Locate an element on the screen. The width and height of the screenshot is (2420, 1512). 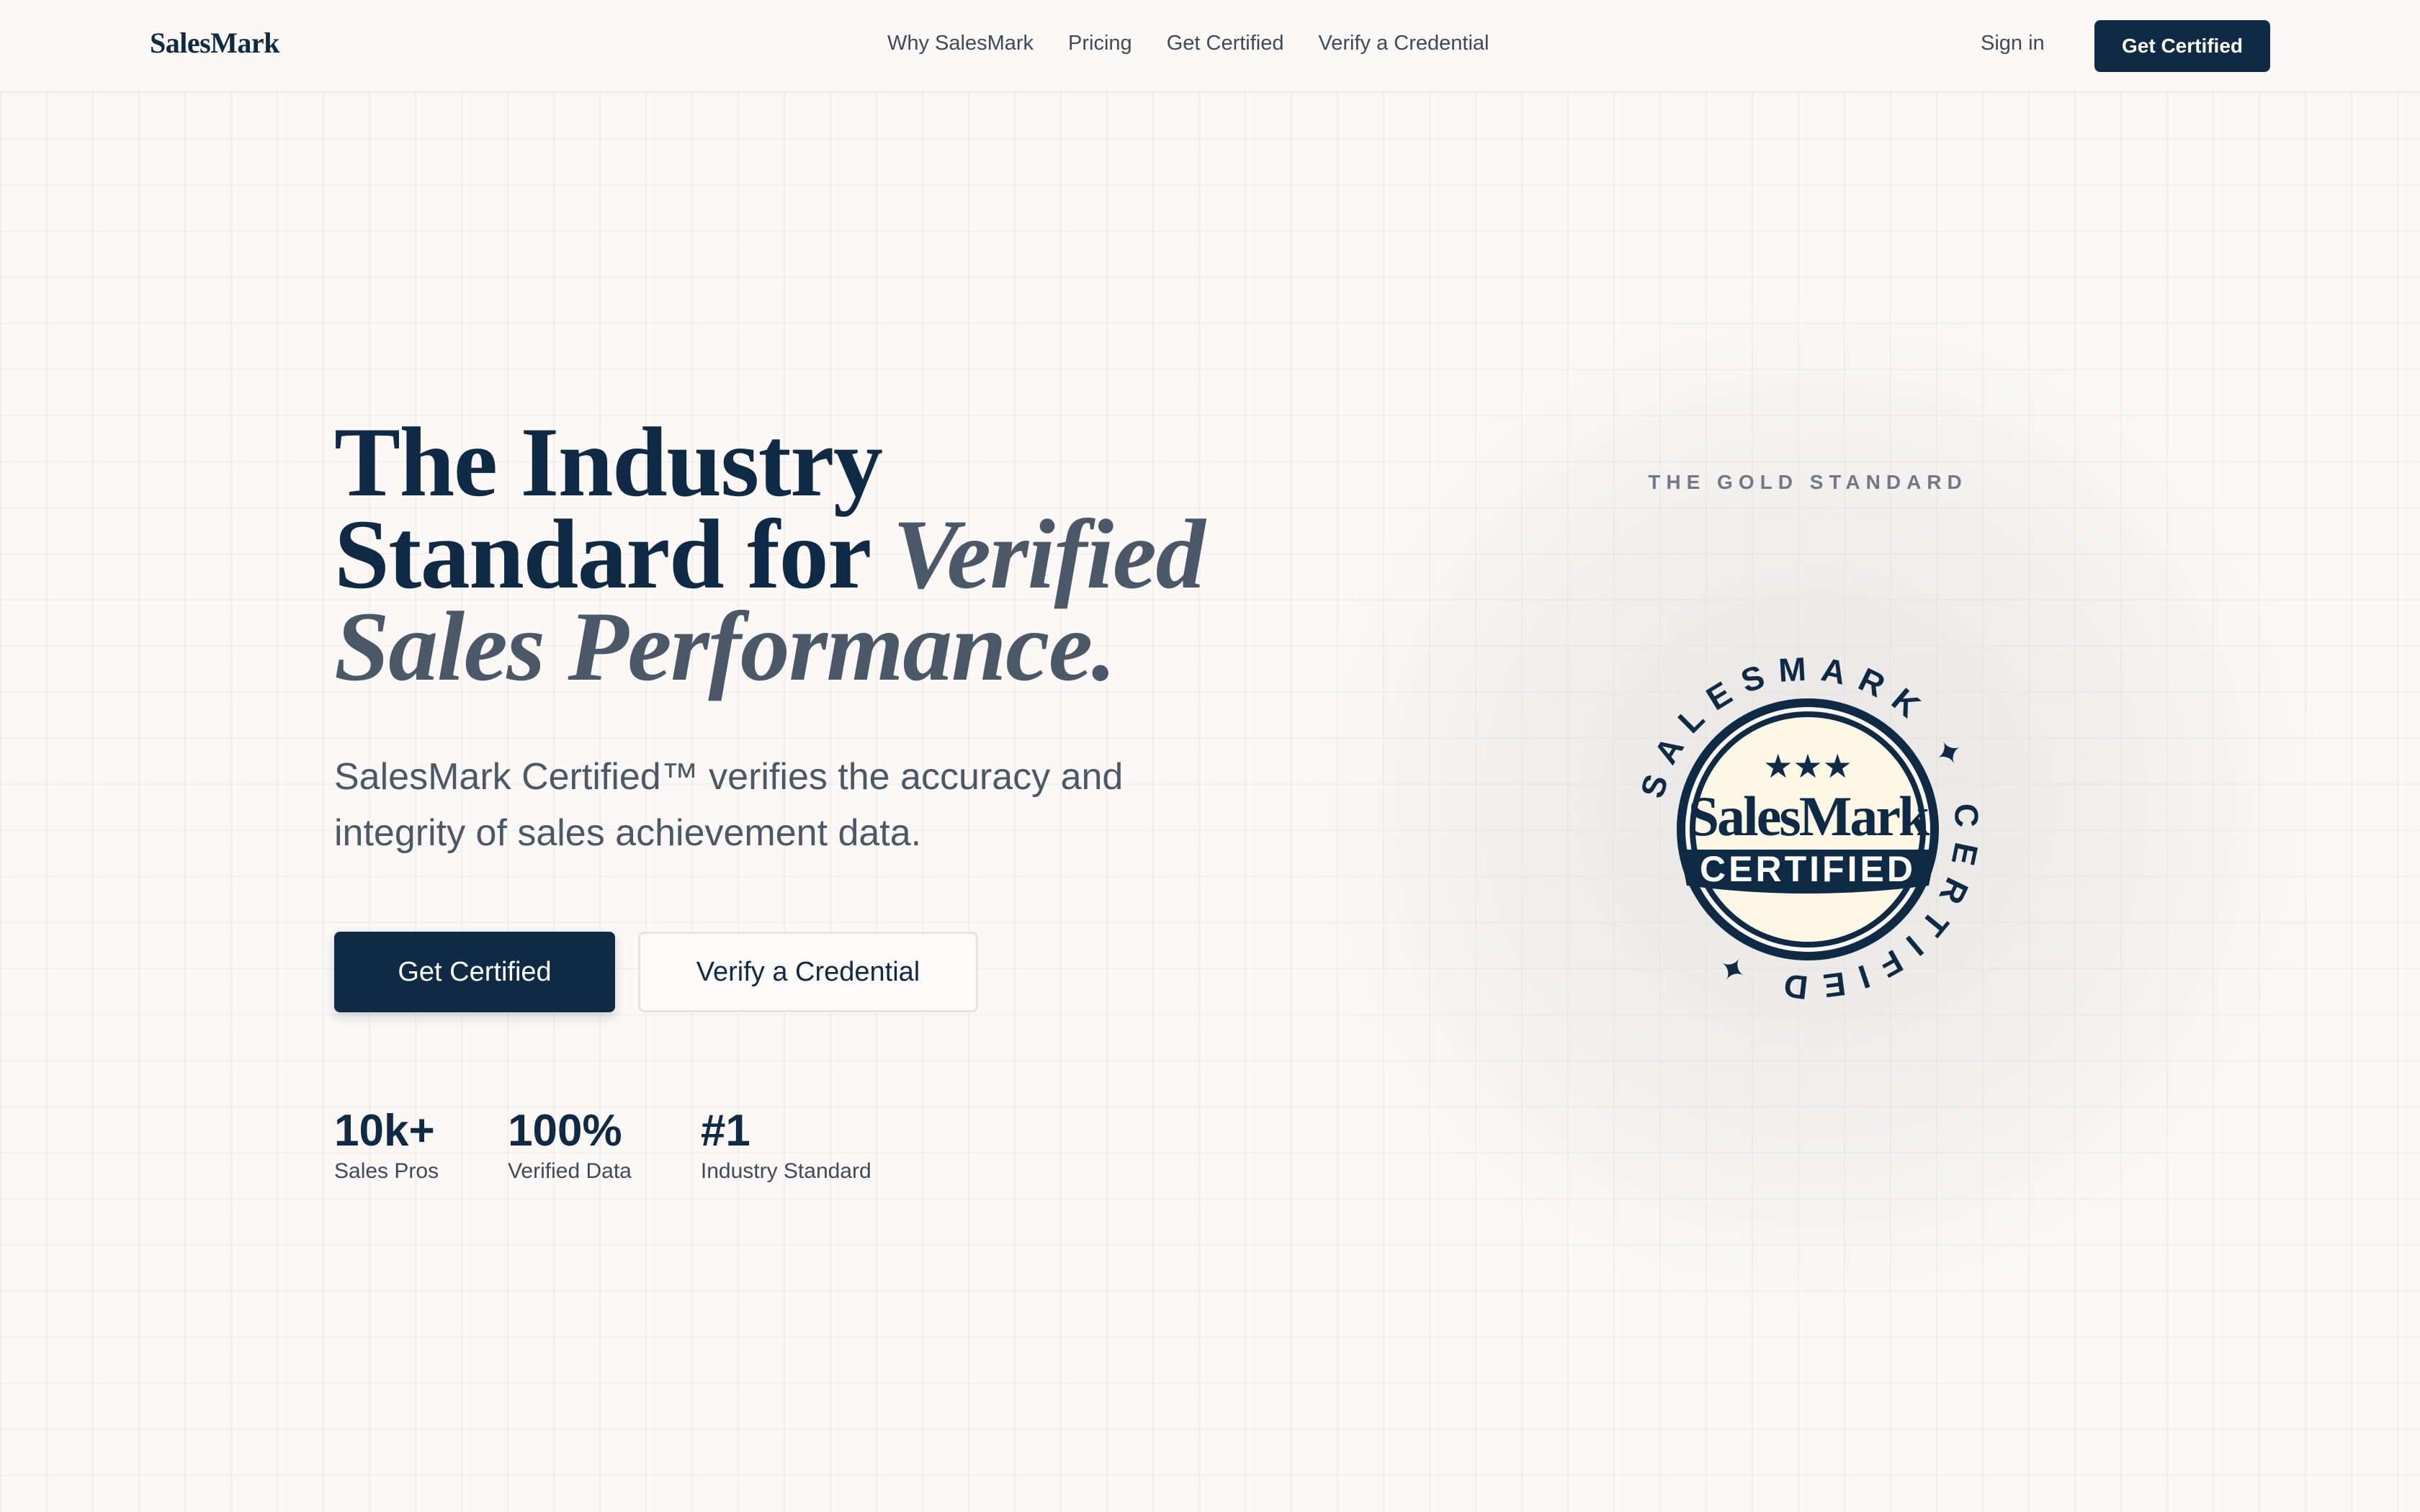
nav-link-verify-credential: Verify a Credential is located at coordinates (1404, 43).